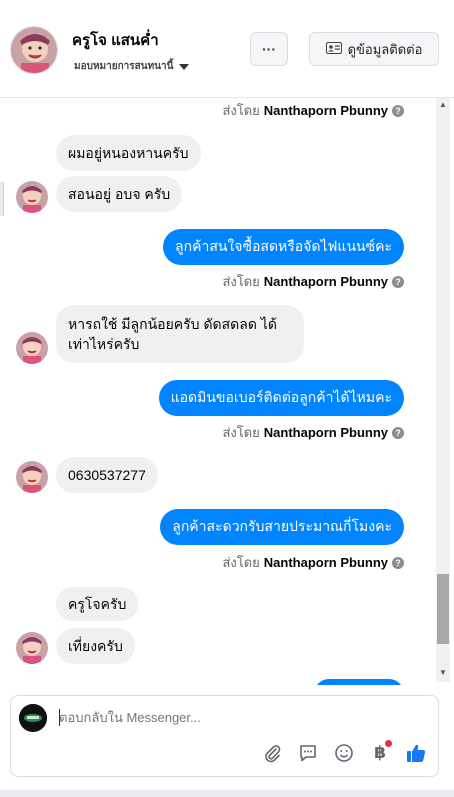 Image resolution: width=454 pixels, height=797 pixels. Describe the element at coordinates (272, 753) in the screenshot. I see `attachment-icon` at that location.